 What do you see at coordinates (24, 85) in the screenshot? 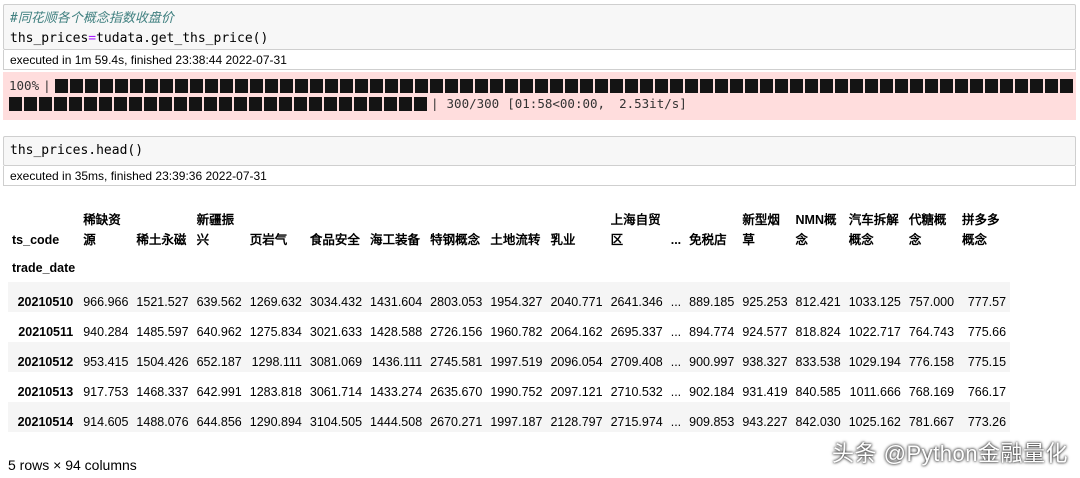
I see `progress-percent: 100%` at bounding box center [24, 85].